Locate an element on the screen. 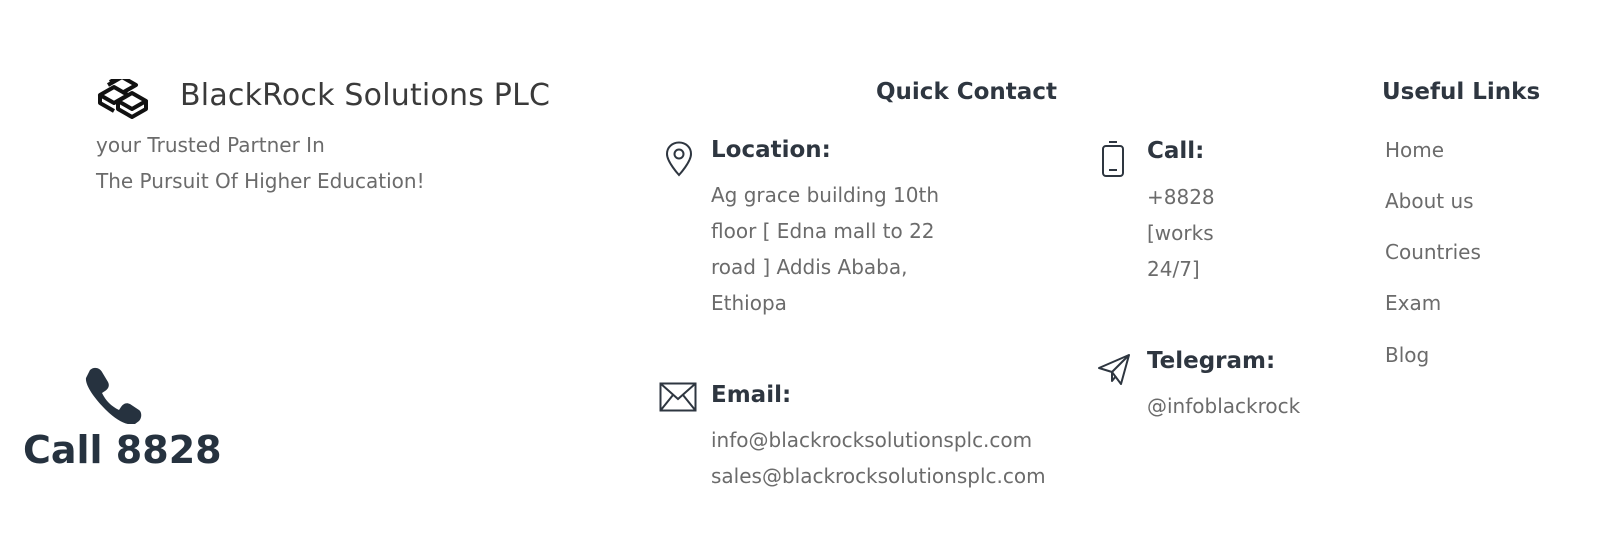  location-line: floor [ Edna mall to 22 is located at coordinates (823, 231).